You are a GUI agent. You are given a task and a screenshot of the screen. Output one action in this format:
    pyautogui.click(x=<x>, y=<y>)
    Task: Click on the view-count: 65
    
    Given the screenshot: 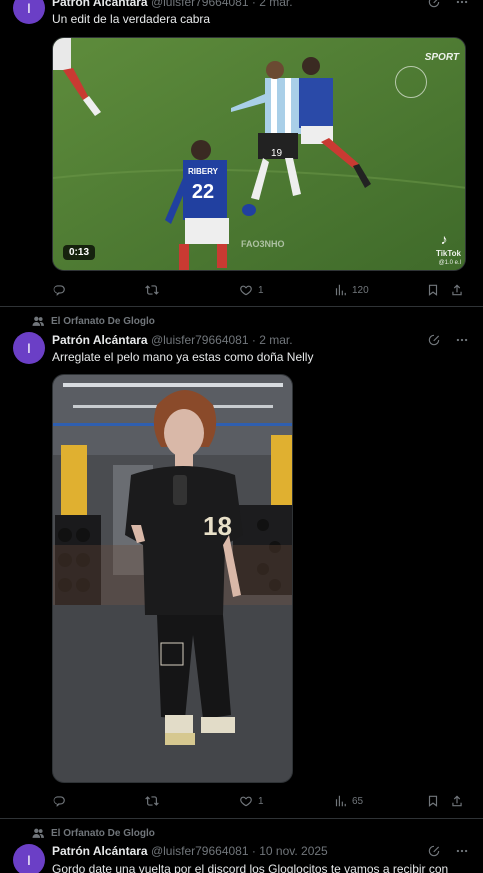 What is the action you would take?
    pyautogui.click(x=358, y=801)
    